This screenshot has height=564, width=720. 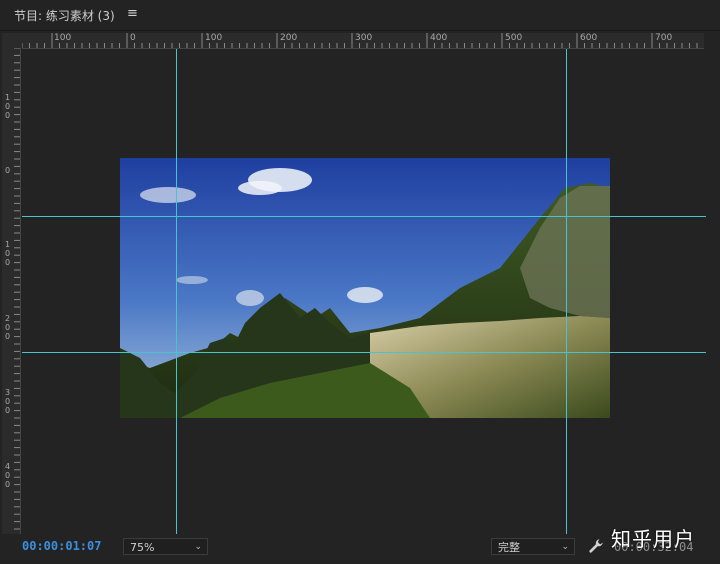 I want to click on ruler-label: 700, so click(x=664, y=38).